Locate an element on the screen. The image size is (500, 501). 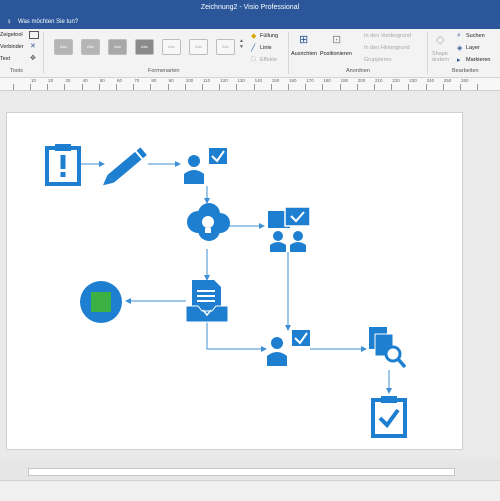
position-button: Positionieren is located at coordinates (336, 54).